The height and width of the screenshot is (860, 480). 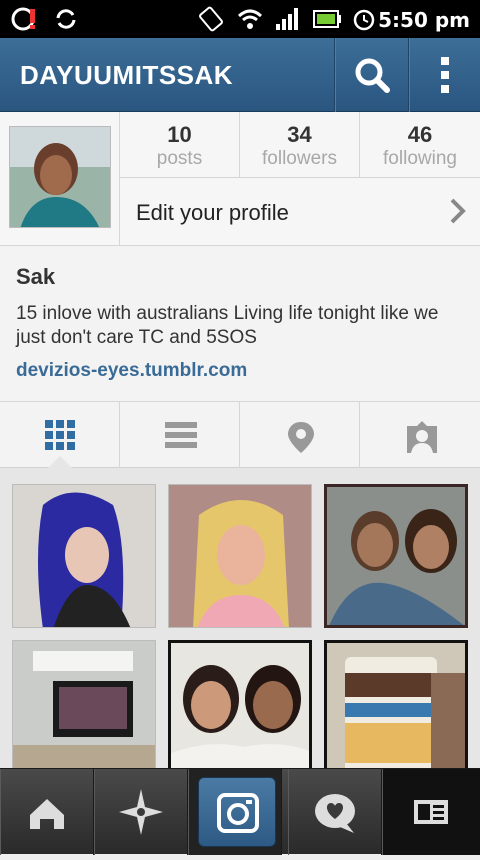 I want to click on activity-heart-bubble-icon, so click(x=335, y=813).